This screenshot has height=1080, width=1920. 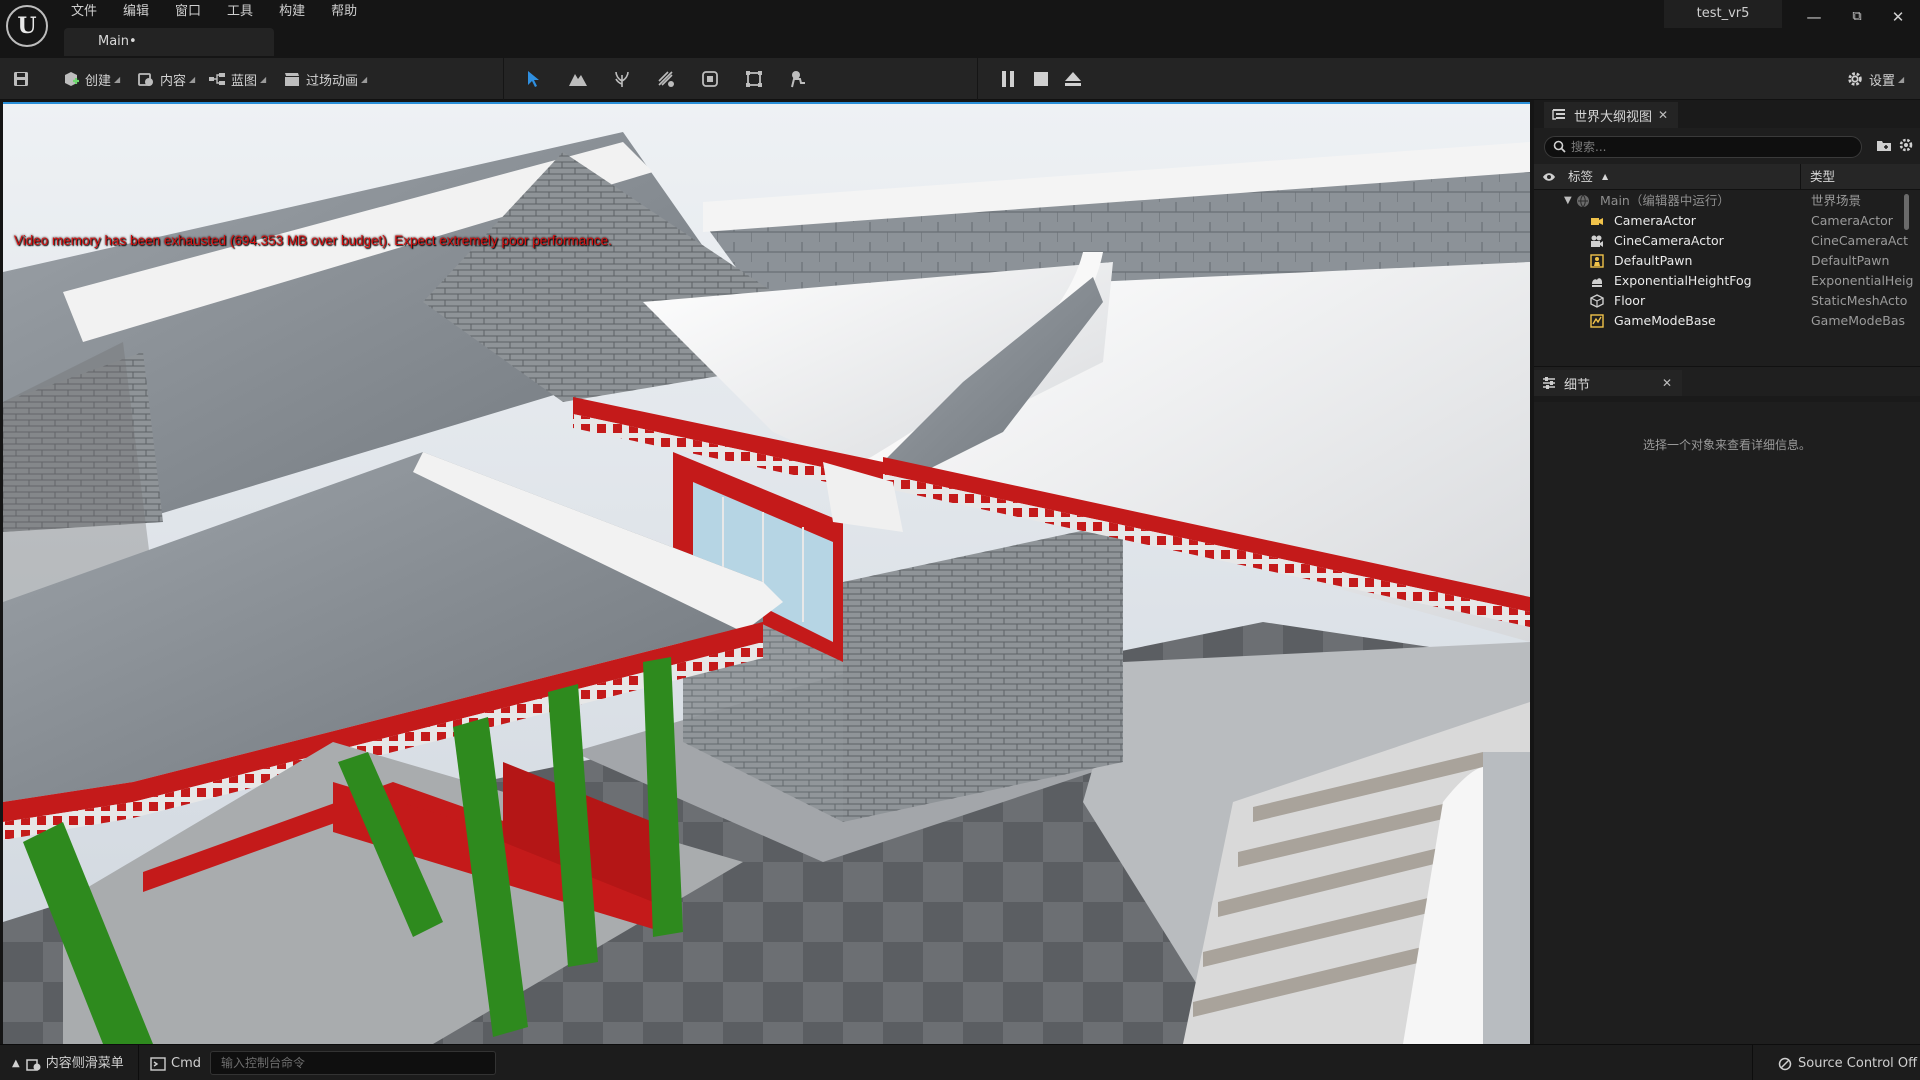 I want to click on select-mode-icon, so click(x=534, y=79).